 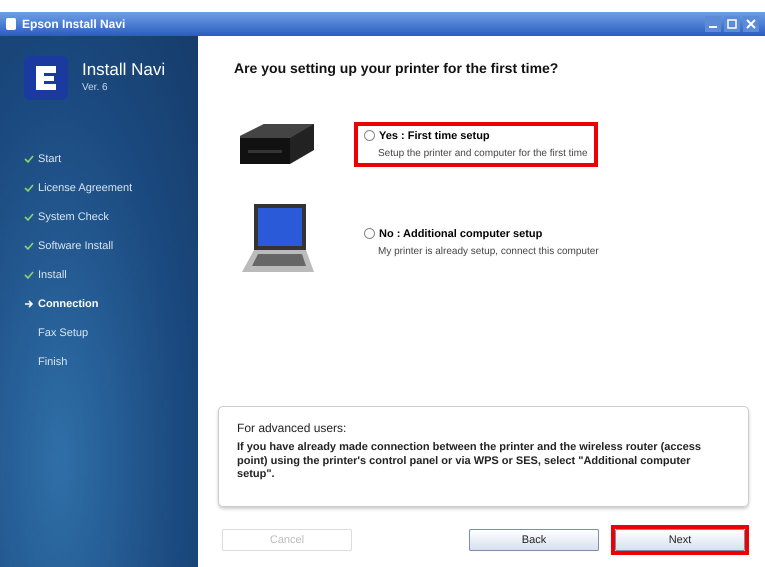 What do you see at coordinates (713, 24) in the screenshot?
I see `minimize-icon` at bounding box center [713, 24].